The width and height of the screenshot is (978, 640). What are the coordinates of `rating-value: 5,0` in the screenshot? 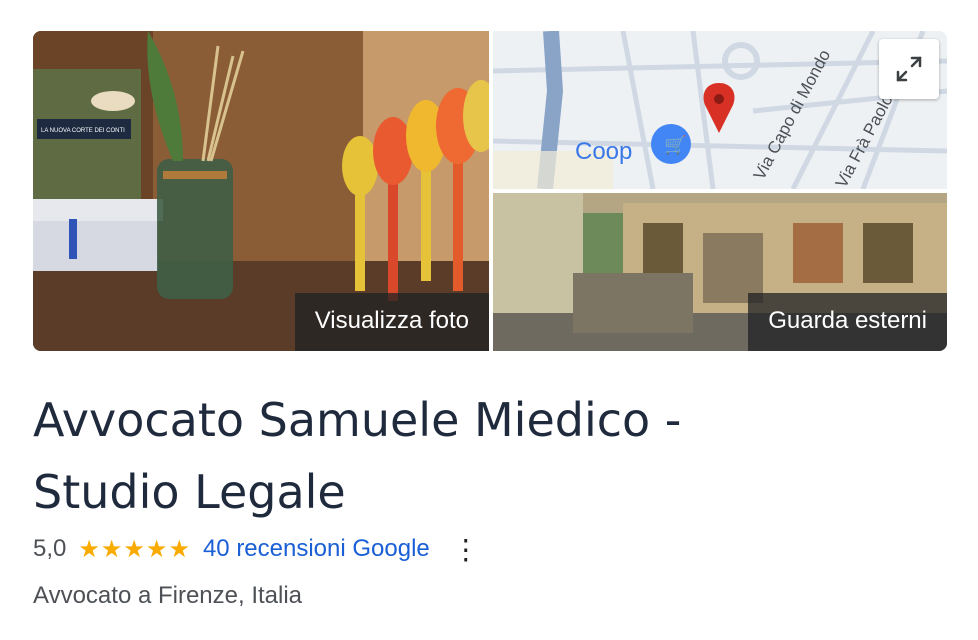 It's located at (50, 548).